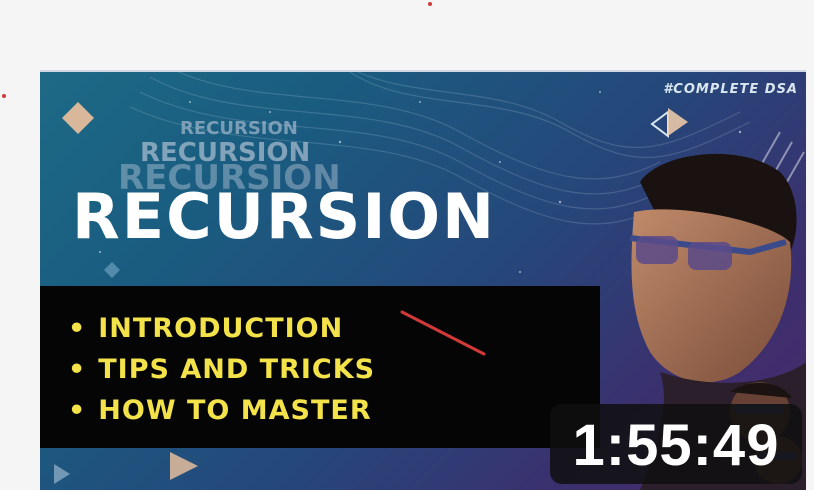  Describe the element at coordinates (284, 216) in the screenshot. I see `thumbnail-title: RECURSION` at that location.